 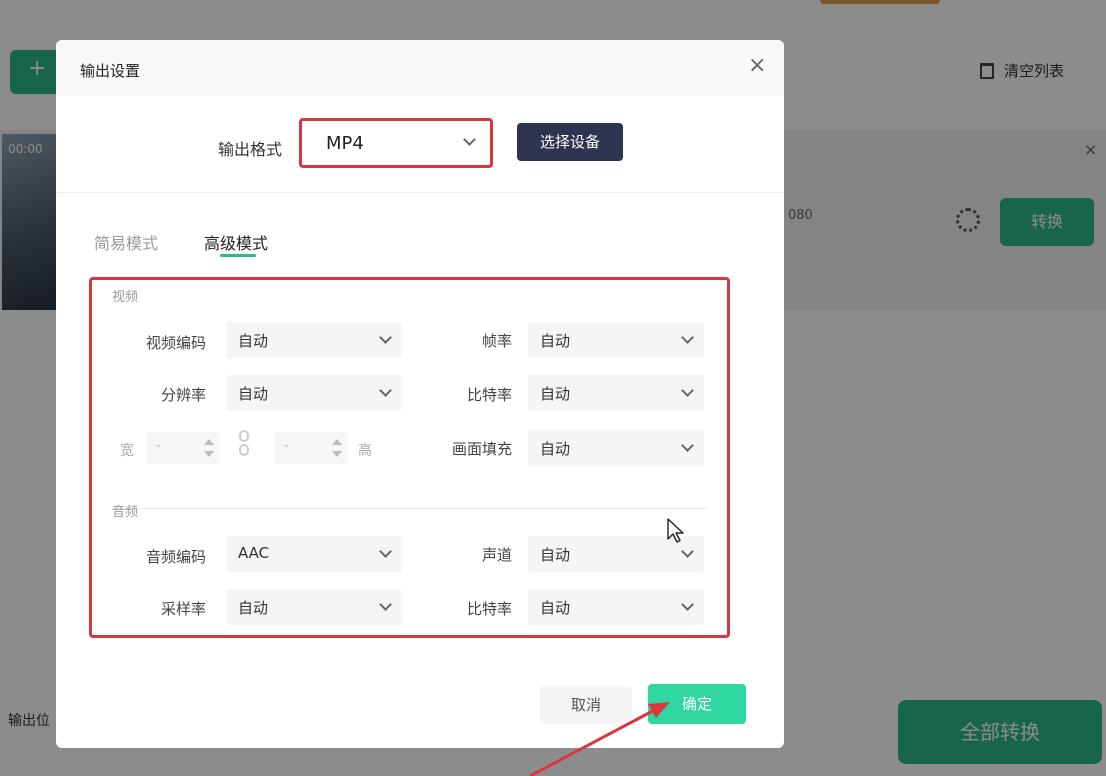 I want to click on divider, so click(x=420, y=192).